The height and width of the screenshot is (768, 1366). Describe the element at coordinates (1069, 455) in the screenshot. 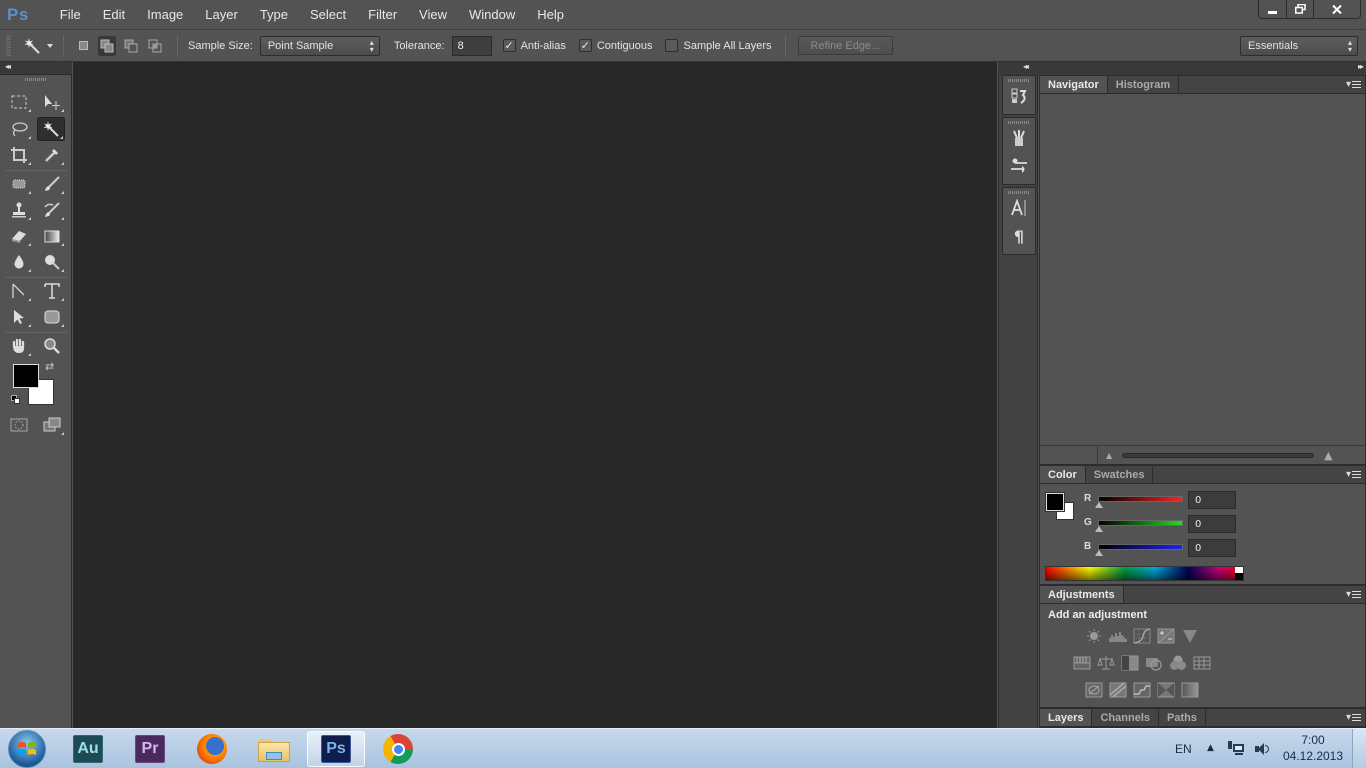

I see `navigator-zoom-field` at that location.